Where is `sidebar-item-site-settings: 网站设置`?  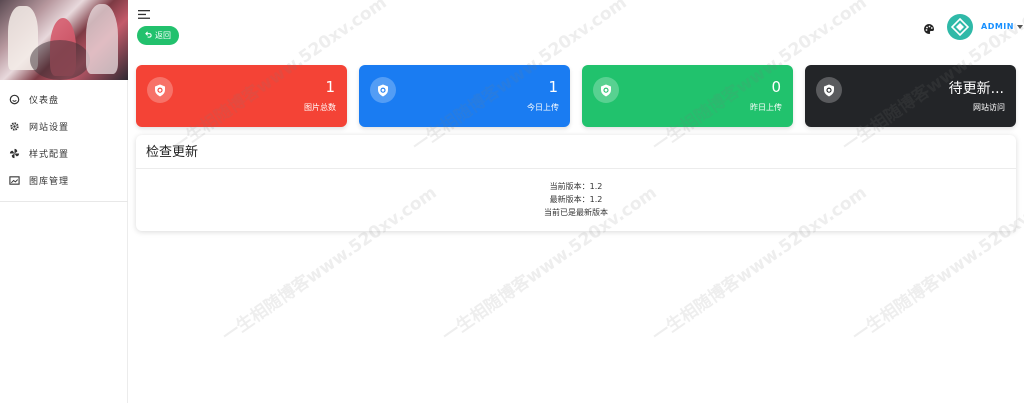 sidebar-item-site-settings: 网站设置 is located at coordinates (63, 126).